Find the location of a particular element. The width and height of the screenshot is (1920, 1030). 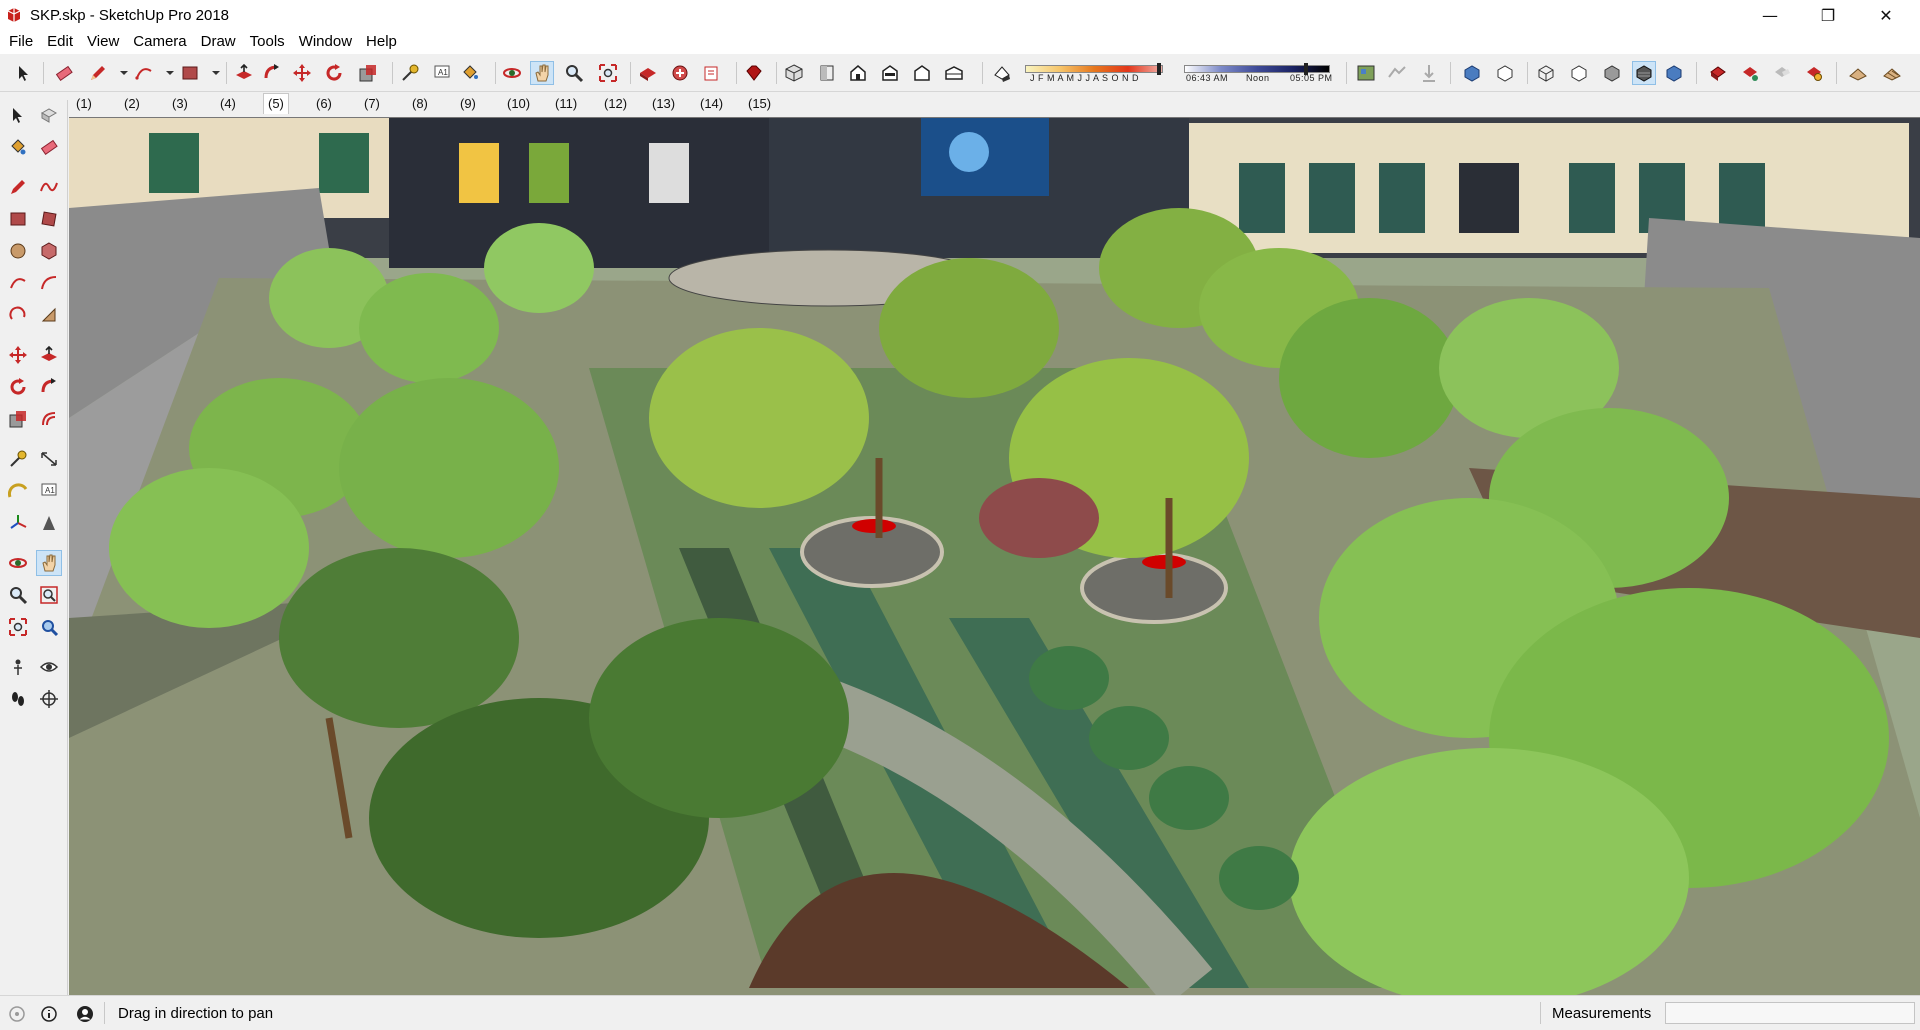

protractor-tool-icon is located at coordinates (18, 491).